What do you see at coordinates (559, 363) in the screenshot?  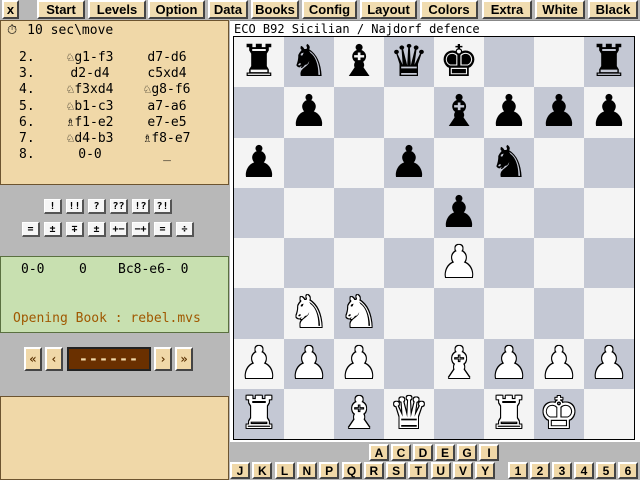 I see `square-g2: ♟` at bounding box center [559, 363].